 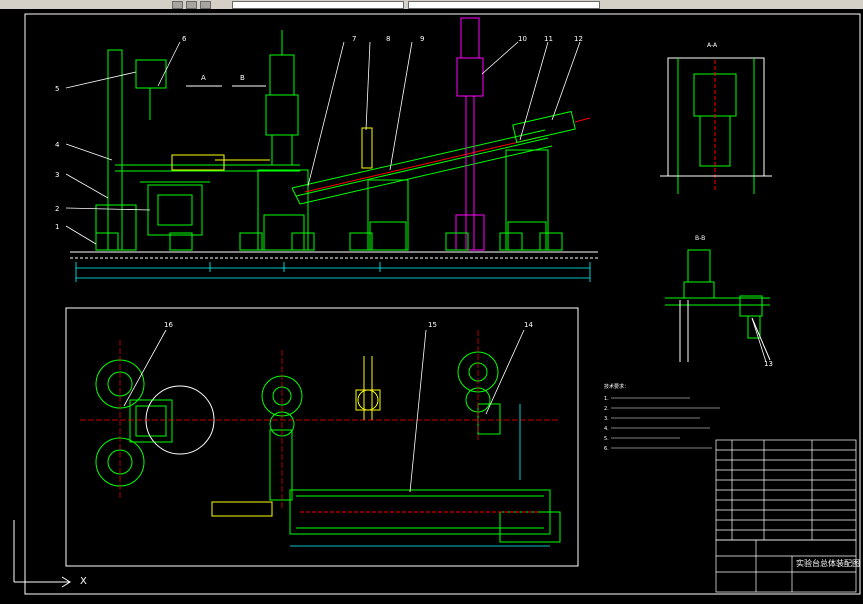 What do you see at coordinates (354, 39) in the screenshot?
I see `part-label-7: 7` at bounding box center [354, 39].